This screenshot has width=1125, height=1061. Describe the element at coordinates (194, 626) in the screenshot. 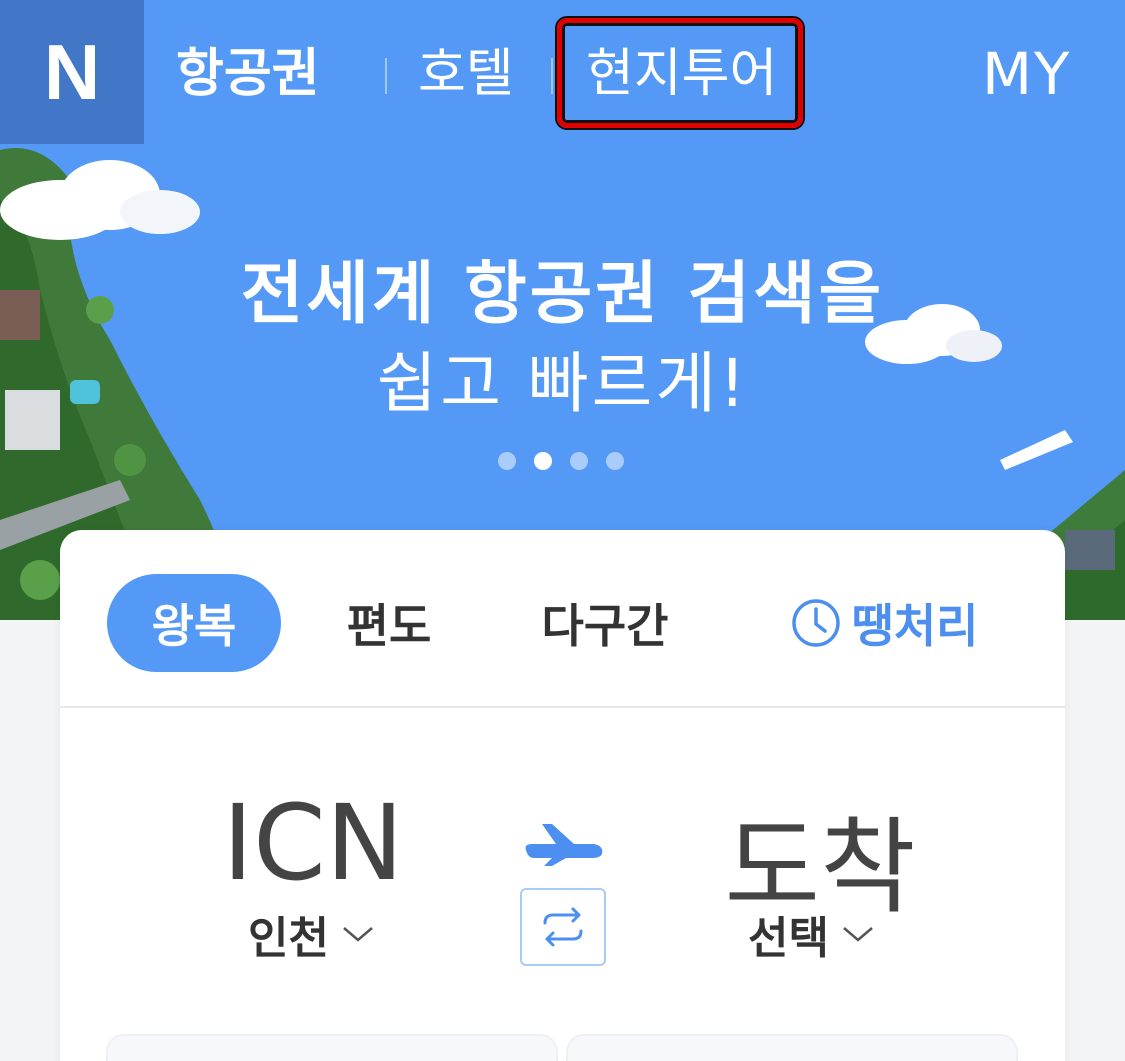

I see `tab-label: 왕복` at that location.